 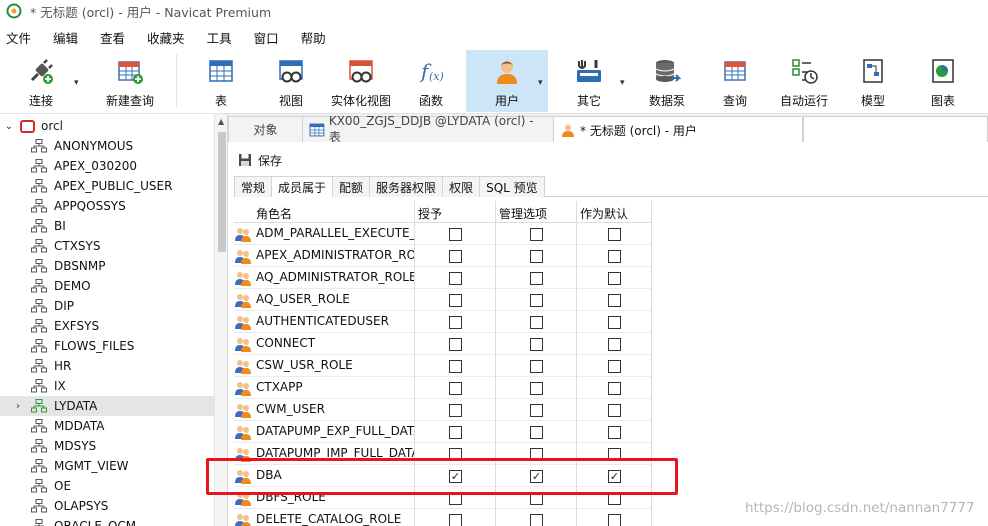 I want to click on model-button: 模型, so click(x=873, y=81).